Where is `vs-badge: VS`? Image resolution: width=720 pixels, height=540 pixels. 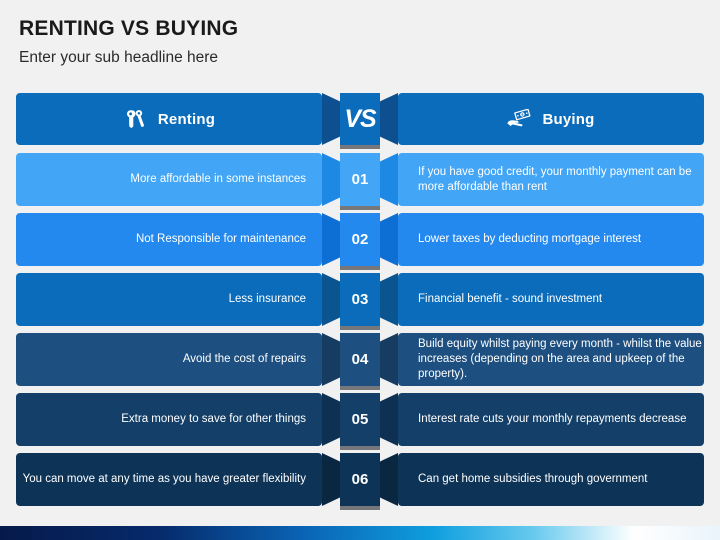
vs-badge: VS is located at coordinates (360, 121).